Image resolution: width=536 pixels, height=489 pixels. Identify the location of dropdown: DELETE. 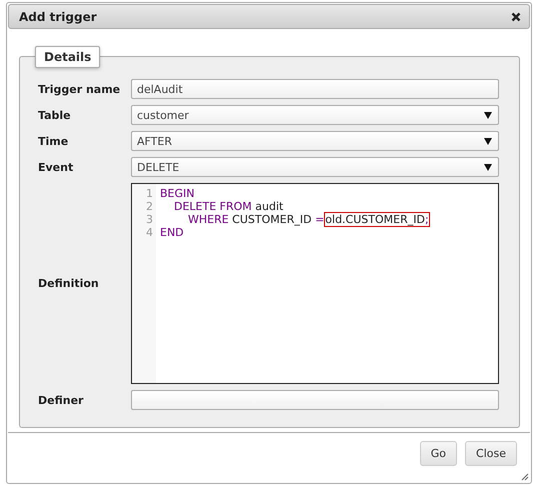
(315, 167).